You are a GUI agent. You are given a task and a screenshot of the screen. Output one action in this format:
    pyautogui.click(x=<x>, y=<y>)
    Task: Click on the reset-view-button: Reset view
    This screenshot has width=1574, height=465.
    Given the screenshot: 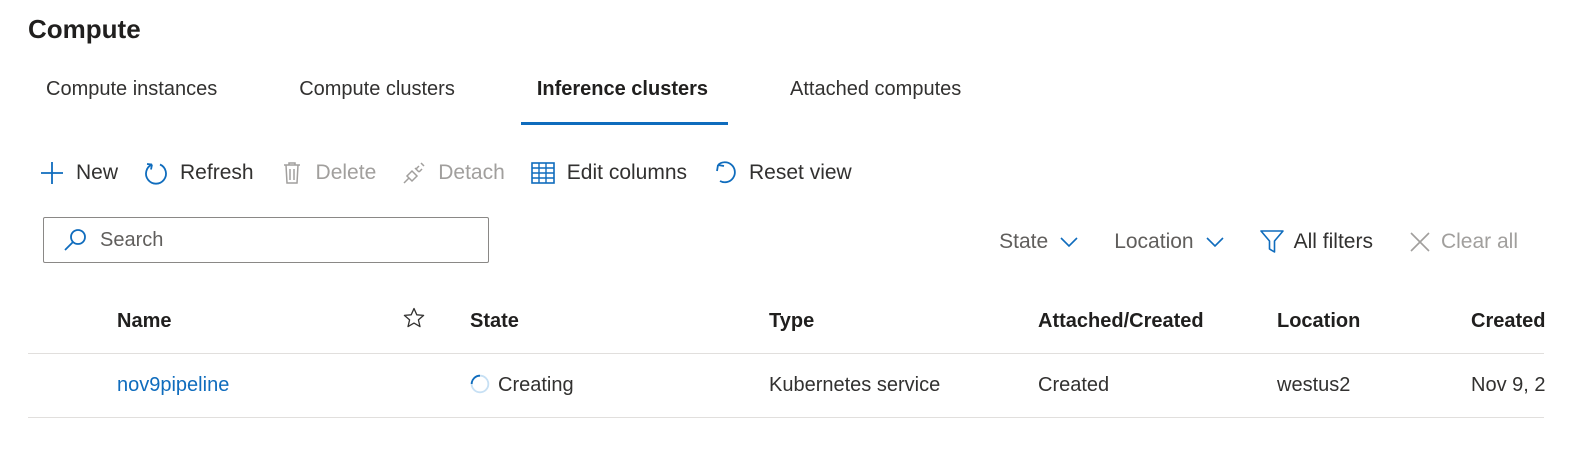 What is the action you would take?
    pyautogui.click(x=781, y=173)
    